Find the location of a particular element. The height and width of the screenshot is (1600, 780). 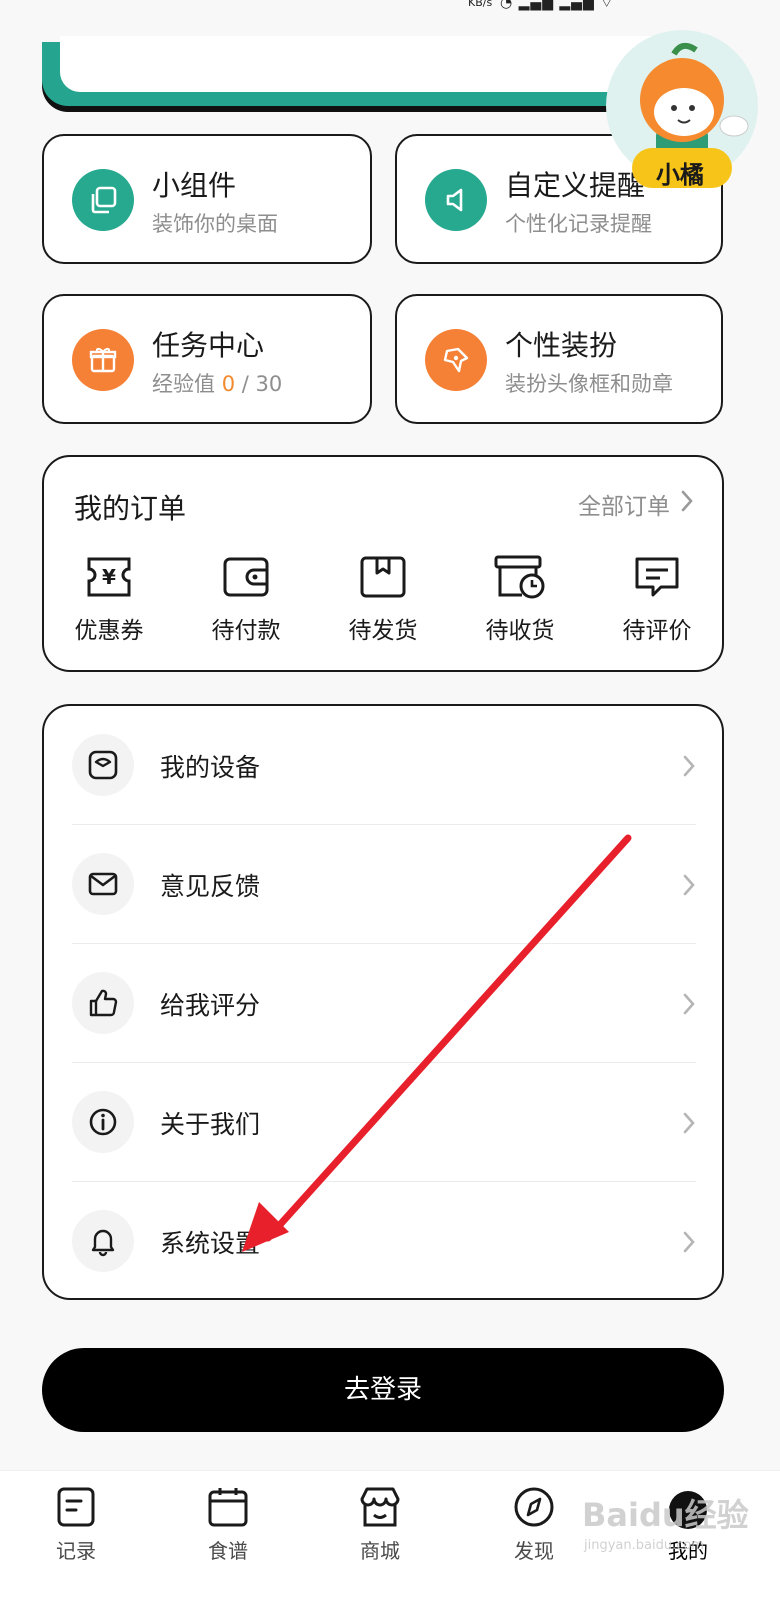

feature-title: 小组件 is located at coordinates (194, 185).